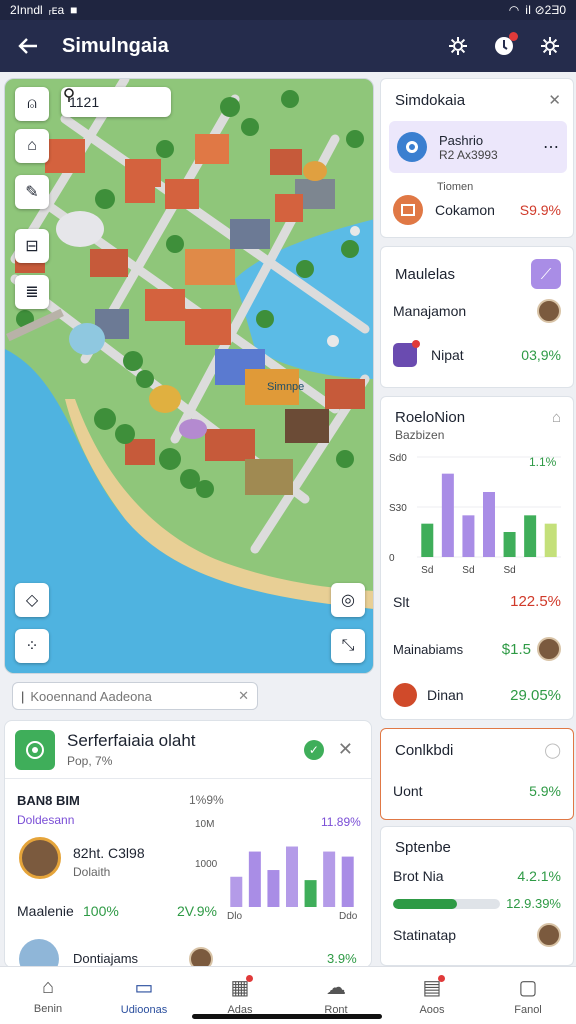 This screenshot has height=1024, width=576. I want to click on nav-label: Aoos, so click(432, 1010).